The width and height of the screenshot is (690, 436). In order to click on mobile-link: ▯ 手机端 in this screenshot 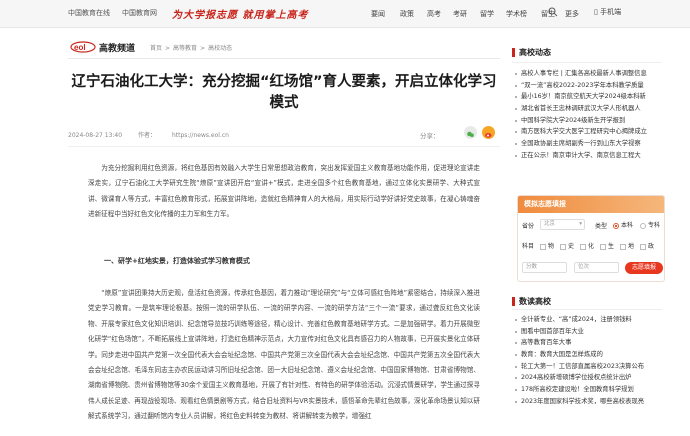, I will do `click(607, 12)`.